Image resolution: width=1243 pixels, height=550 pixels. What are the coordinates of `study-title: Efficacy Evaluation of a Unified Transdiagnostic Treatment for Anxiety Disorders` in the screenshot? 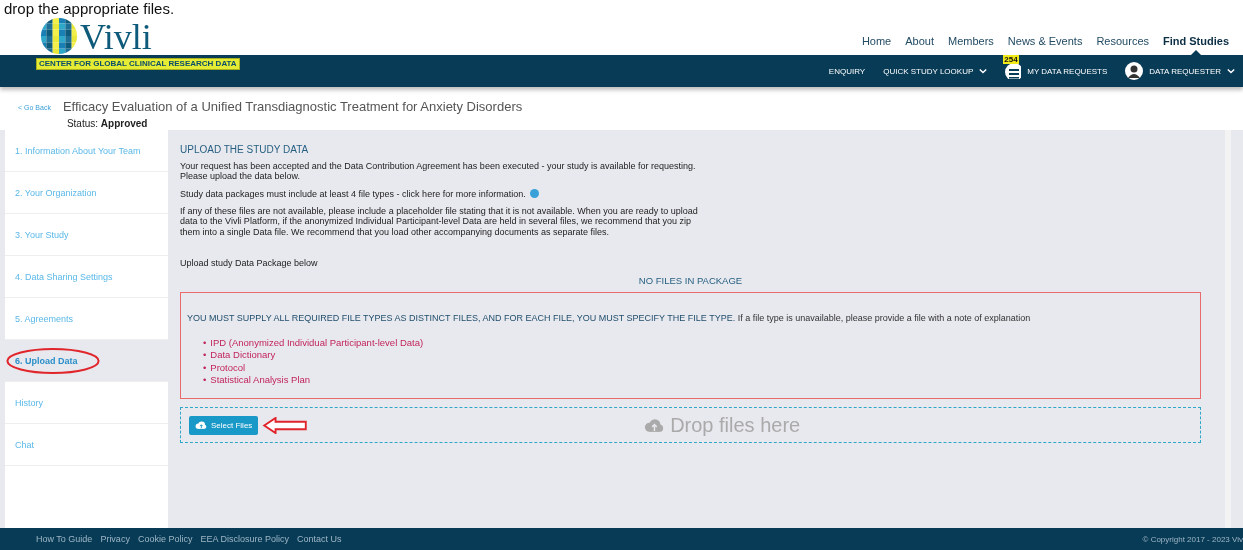 It's located at (292, 106).